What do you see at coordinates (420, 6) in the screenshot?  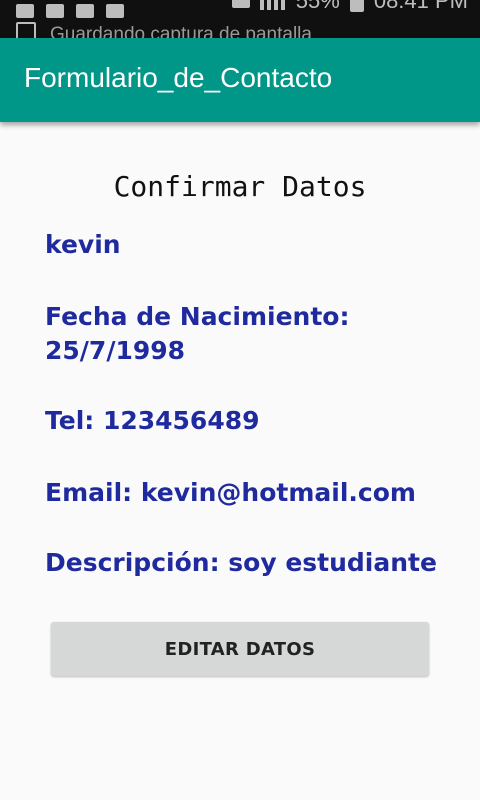 I see `status-time: 08:41 PM` at bounding box center [420, 6].